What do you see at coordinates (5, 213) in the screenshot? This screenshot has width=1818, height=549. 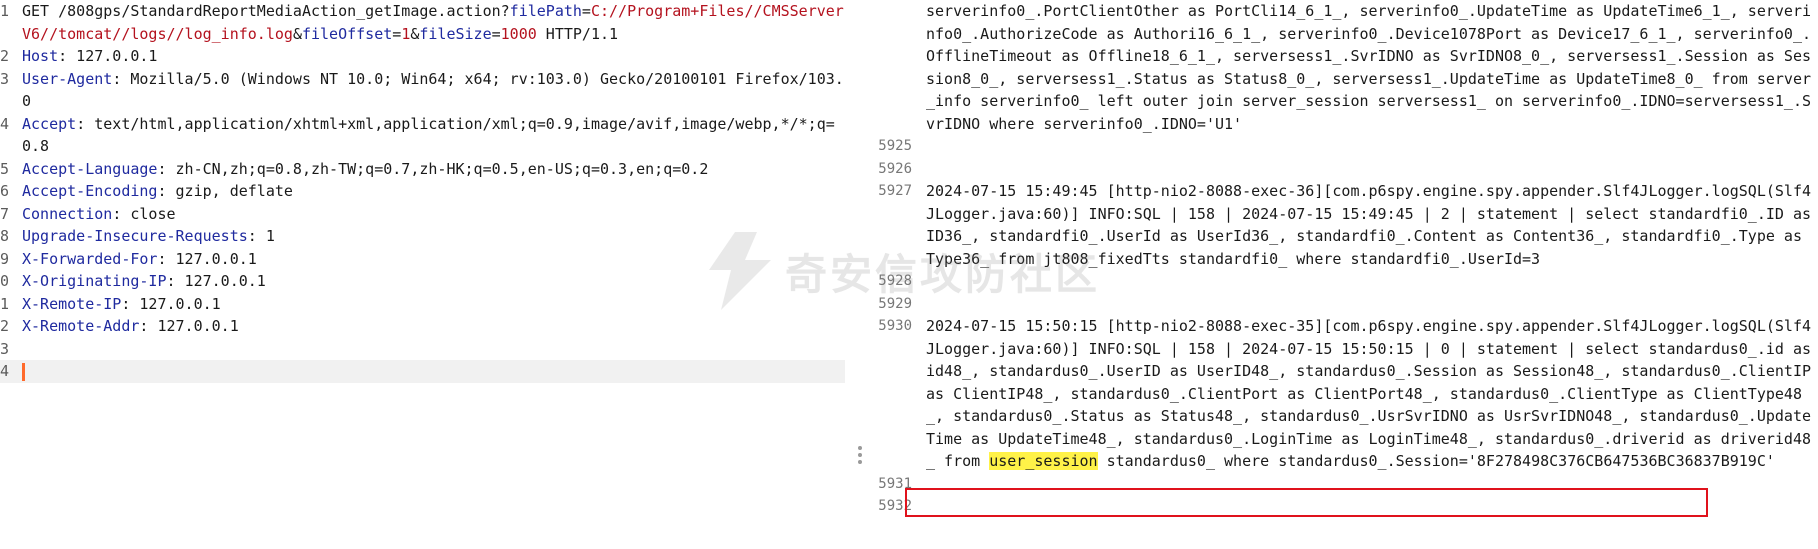 I see `line-number: 7` at bounding box center [5, 213].